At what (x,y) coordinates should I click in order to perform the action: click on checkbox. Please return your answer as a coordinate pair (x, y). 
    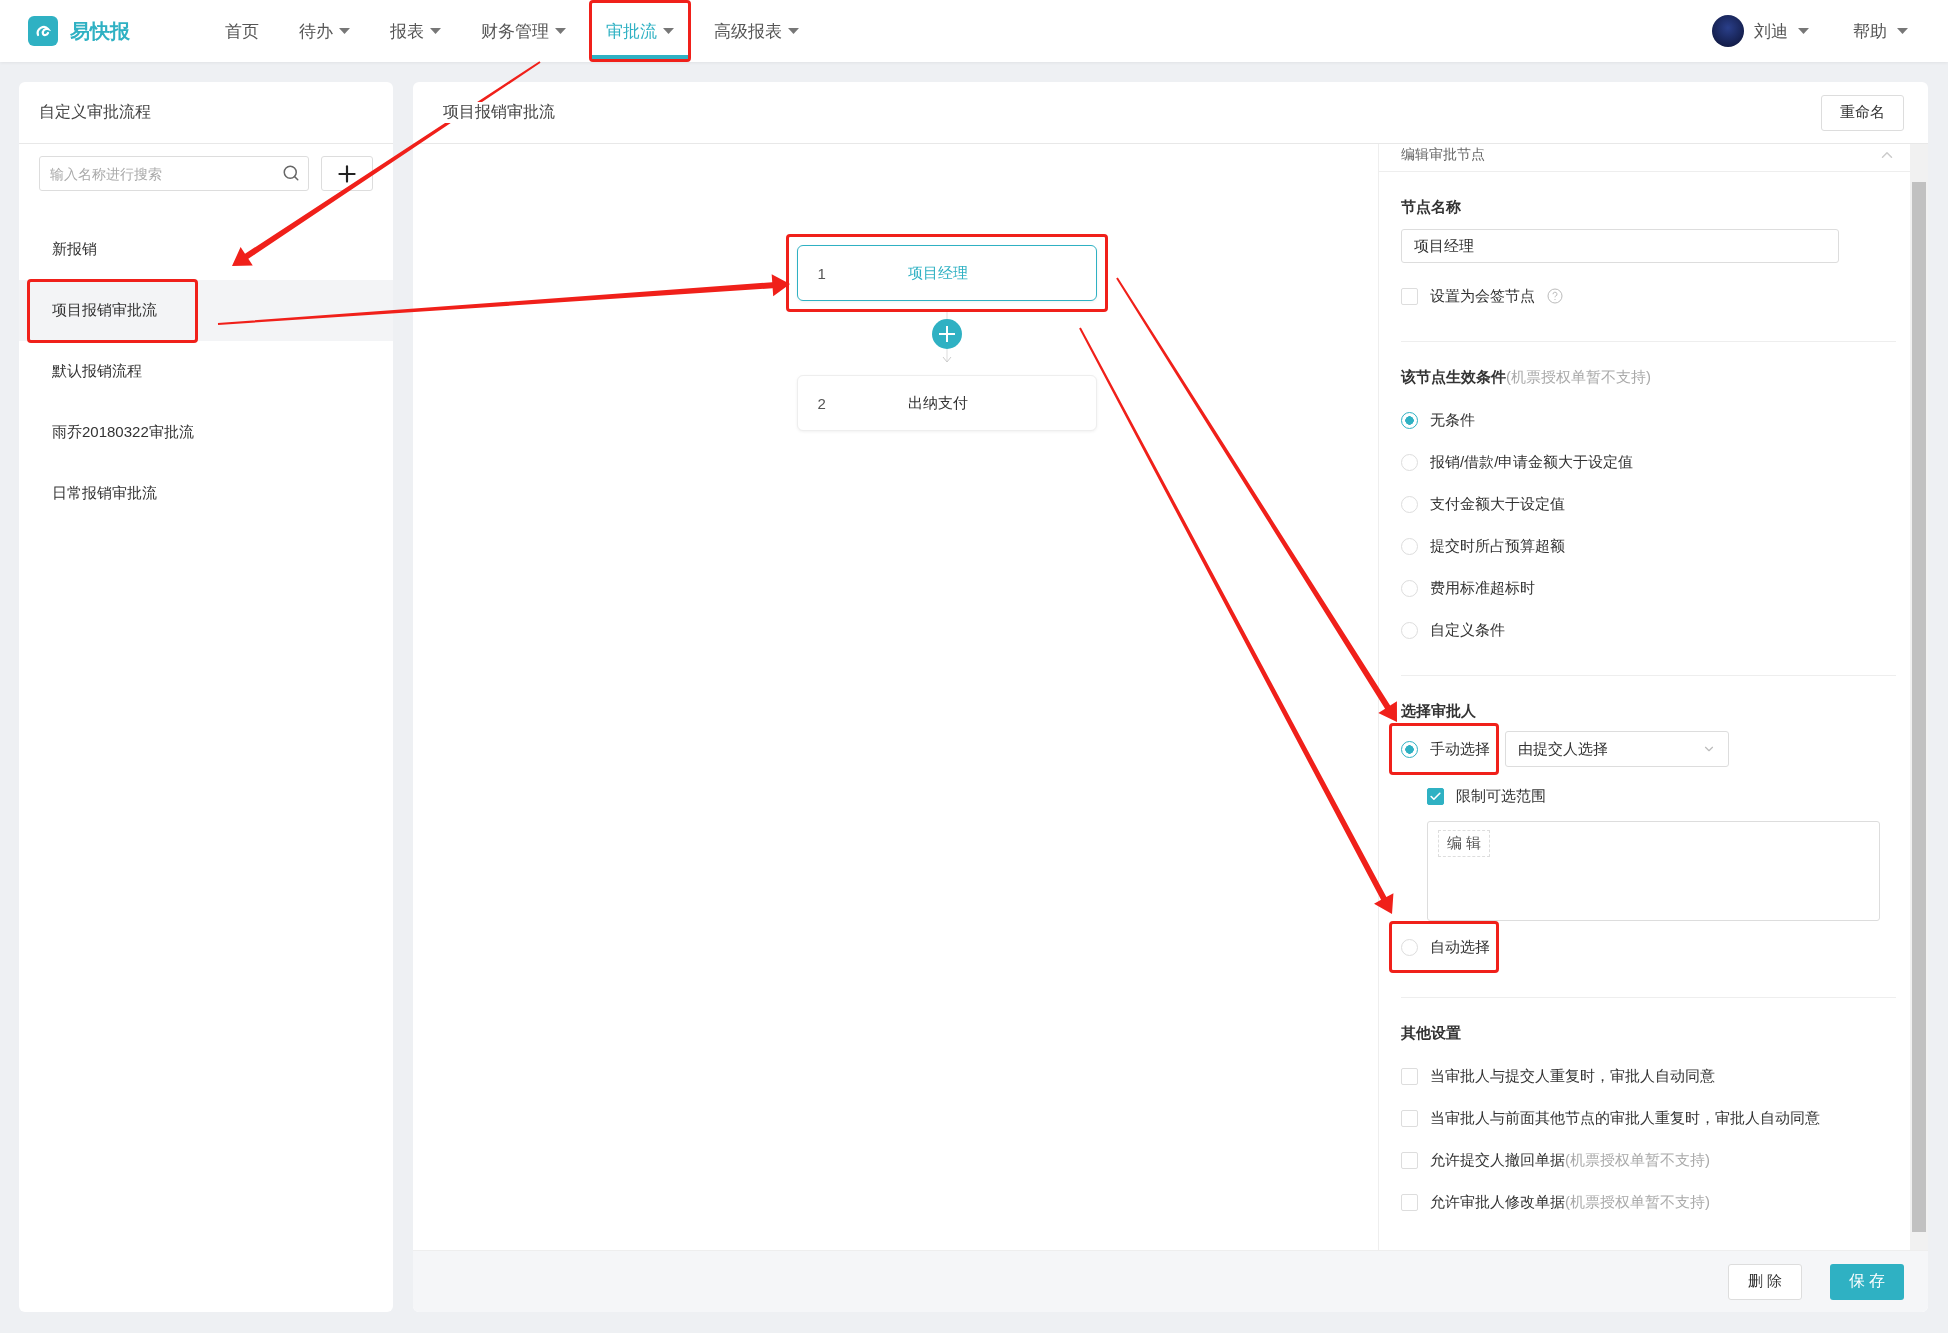
    Looking at the image, I should click on (1435, 796).